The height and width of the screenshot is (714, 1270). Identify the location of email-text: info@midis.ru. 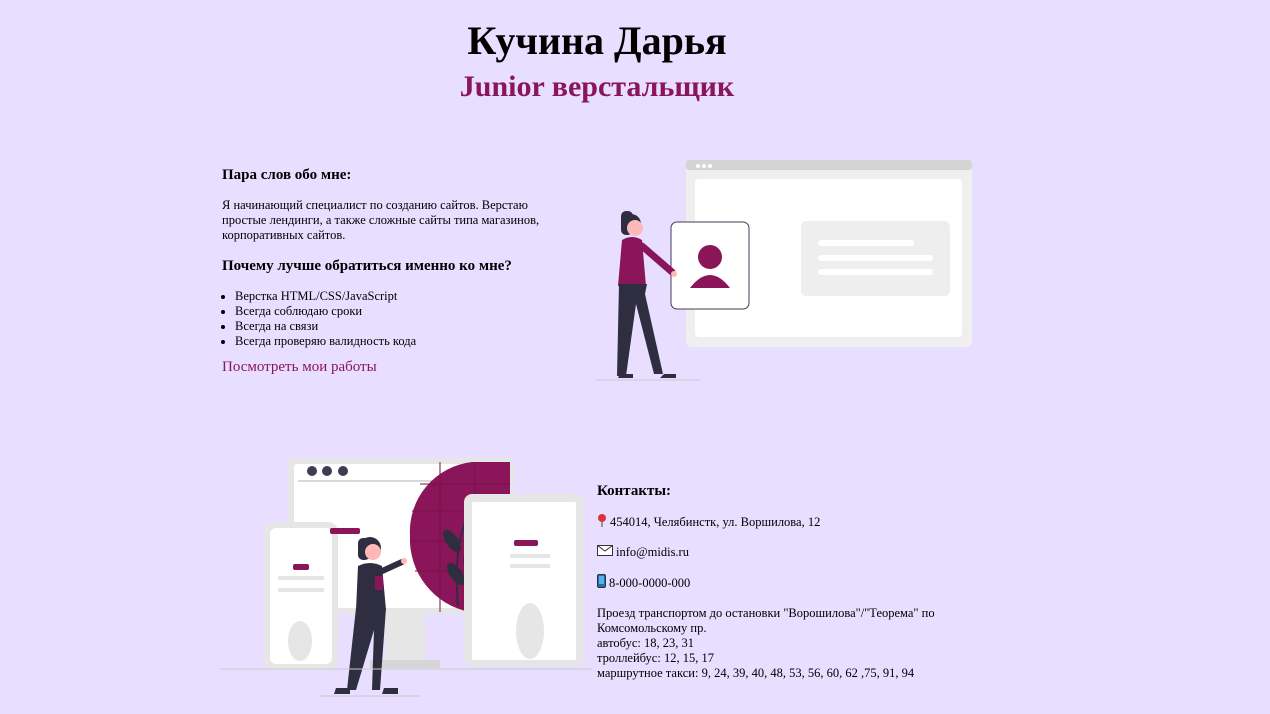
(652, 552).